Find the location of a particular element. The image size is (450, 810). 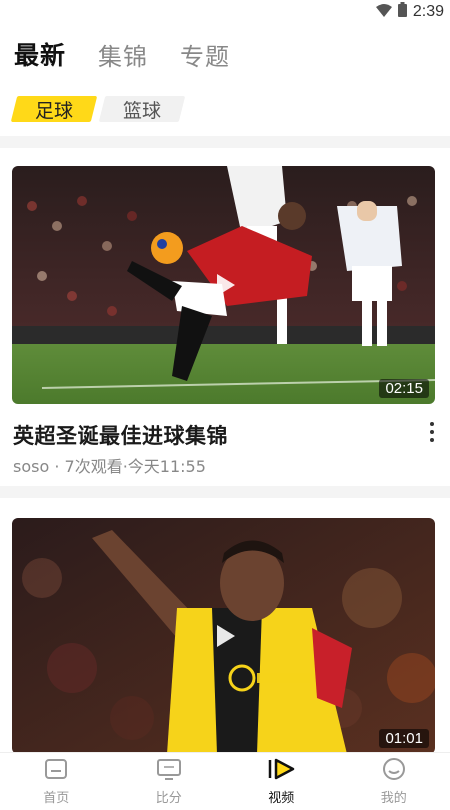

tab-latest: 最新 is located at coordinates (40, 54).